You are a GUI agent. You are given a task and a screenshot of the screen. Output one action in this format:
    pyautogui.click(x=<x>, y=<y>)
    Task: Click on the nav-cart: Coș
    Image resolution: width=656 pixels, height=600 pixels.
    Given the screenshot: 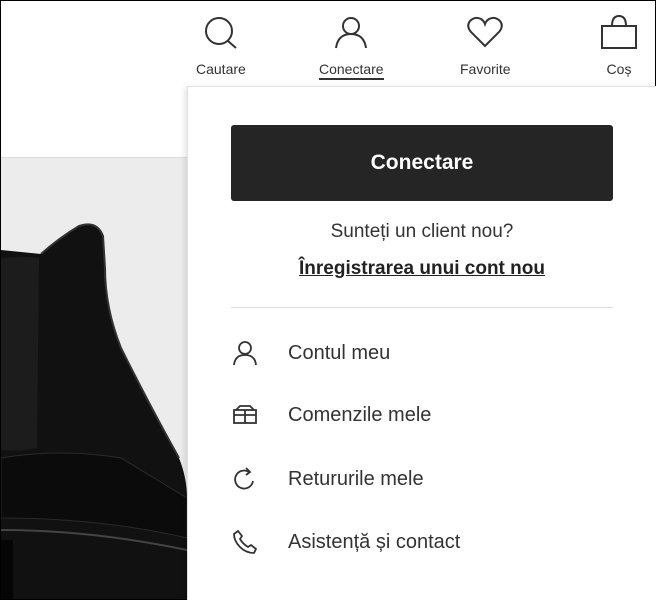 What is the action you would take?
    pyautogui.click(x=619, y=45)
    